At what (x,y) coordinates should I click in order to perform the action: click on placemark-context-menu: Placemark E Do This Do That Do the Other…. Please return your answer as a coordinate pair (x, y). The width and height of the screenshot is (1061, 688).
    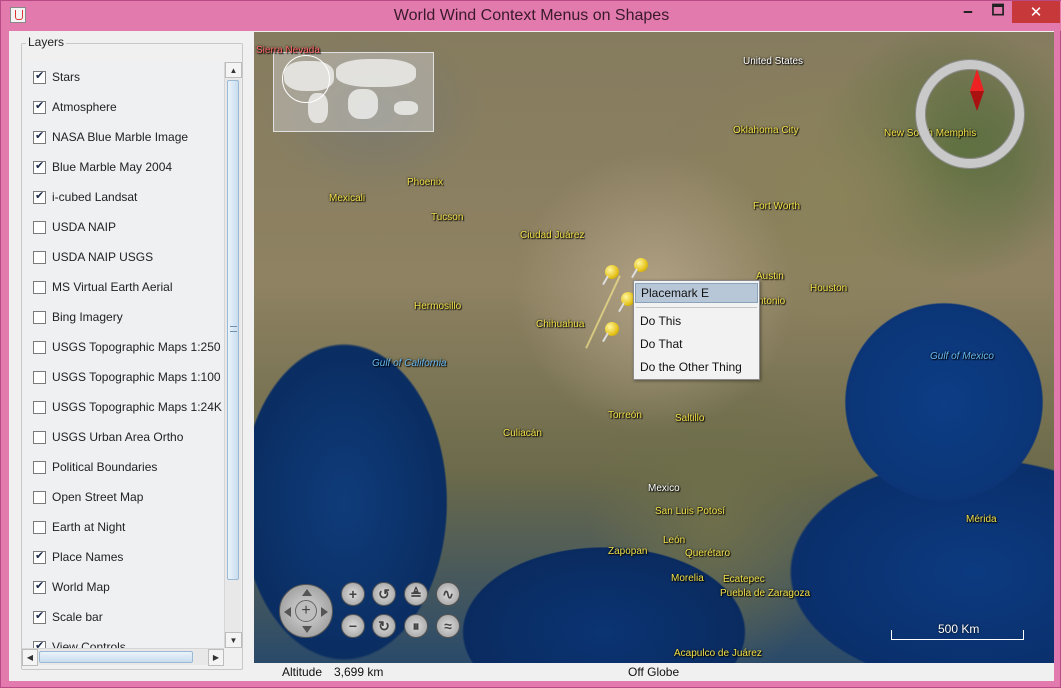
    Looking at the image, I should click on (696, 330).